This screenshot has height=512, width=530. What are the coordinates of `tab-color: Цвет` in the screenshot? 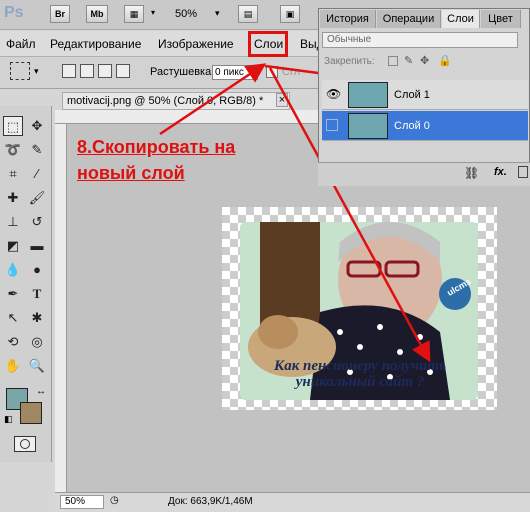 It's located at (501, 19).